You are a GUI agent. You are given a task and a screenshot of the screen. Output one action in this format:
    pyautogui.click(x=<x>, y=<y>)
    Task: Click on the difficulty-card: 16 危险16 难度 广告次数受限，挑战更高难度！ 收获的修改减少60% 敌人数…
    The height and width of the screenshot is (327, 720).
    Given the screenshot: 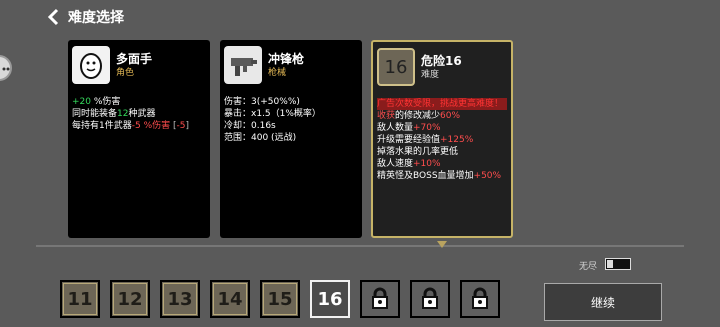 What is the action you would take?
    pyautogui.click(x=442, y=139)
    